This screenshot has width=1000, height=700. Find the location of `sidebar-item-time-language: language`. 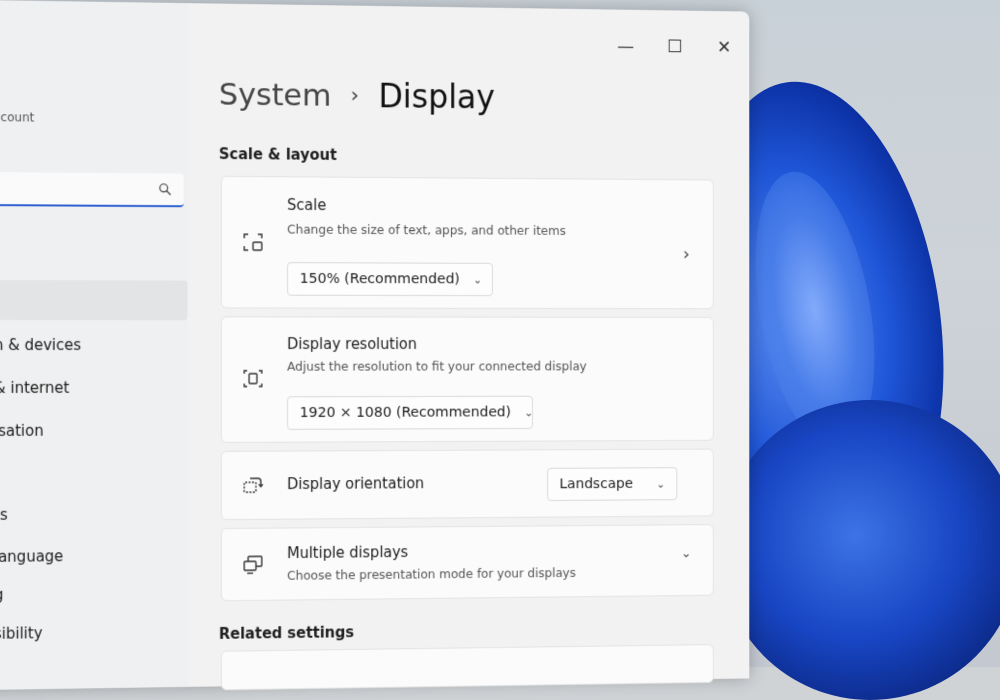

sidebar-item-time-language: language is located at coordinates (31, 556).